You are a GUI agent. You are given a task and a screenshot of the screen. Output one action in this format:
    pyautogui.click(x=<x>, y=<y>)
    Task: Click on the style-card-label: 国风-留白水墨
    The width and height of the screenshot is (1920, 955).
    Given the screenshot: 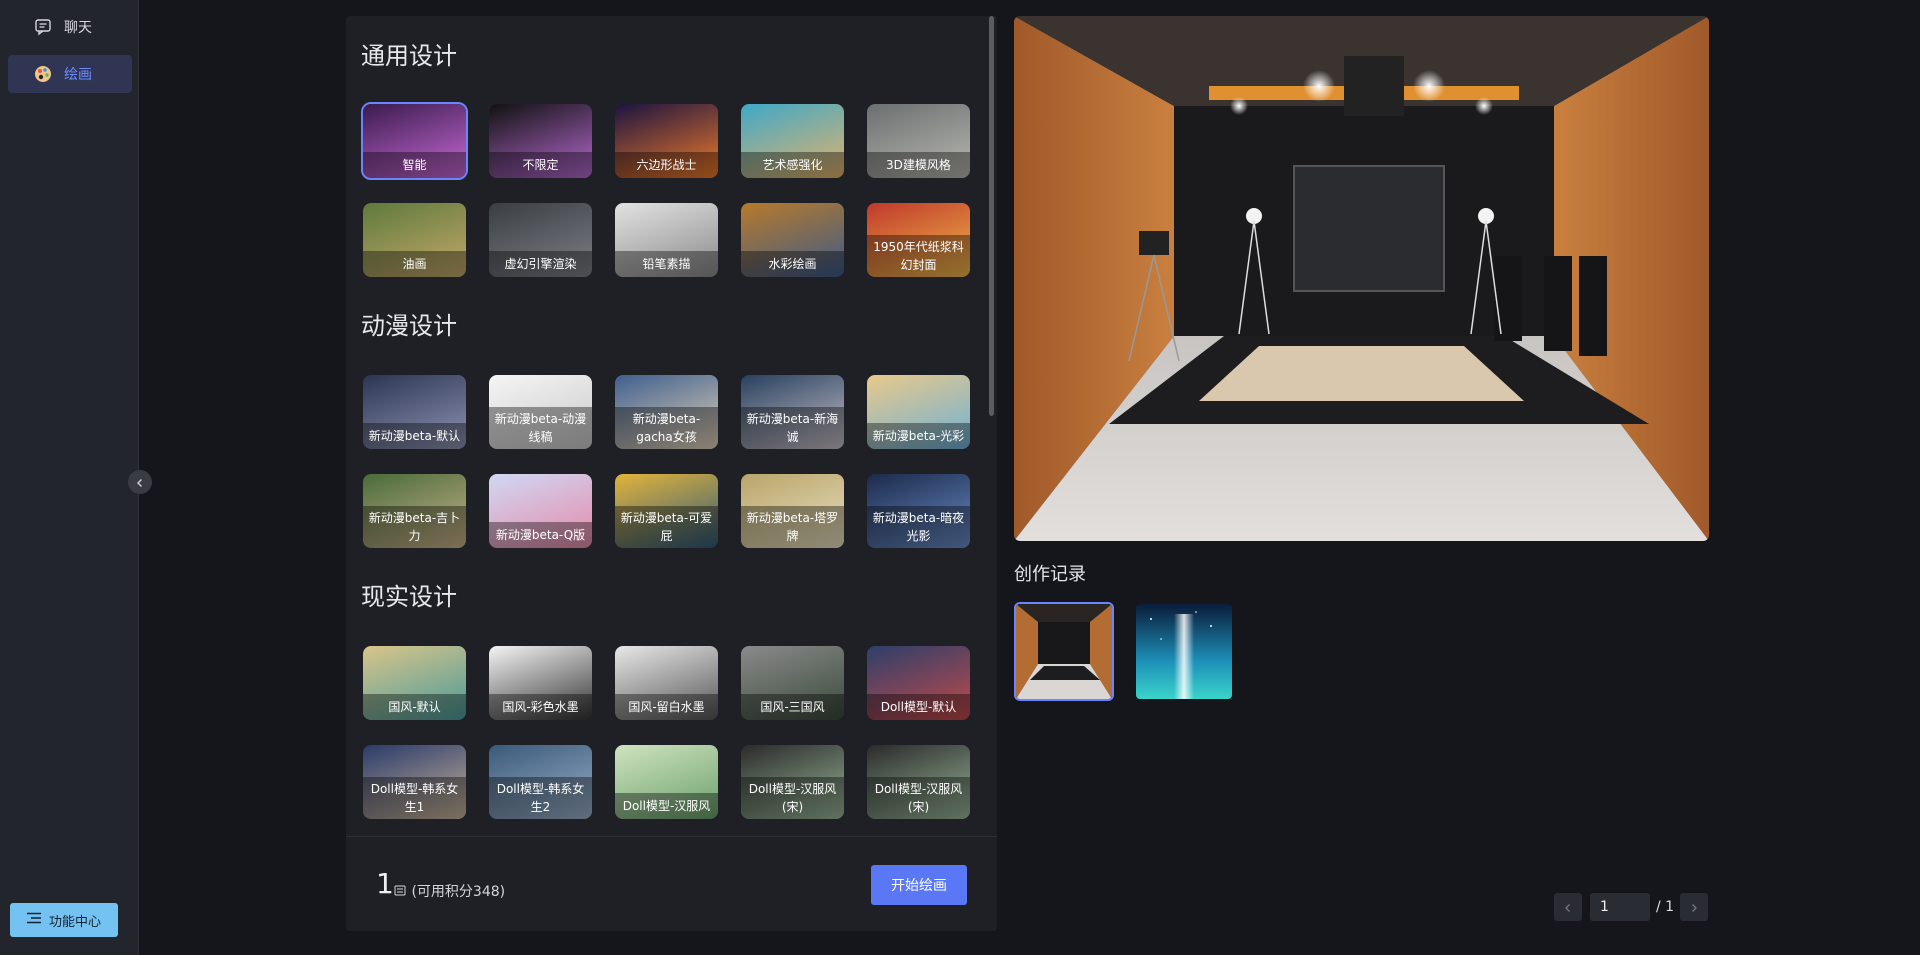 What is the action you would take?
    pyautogui.click(x=666, y=707)
    